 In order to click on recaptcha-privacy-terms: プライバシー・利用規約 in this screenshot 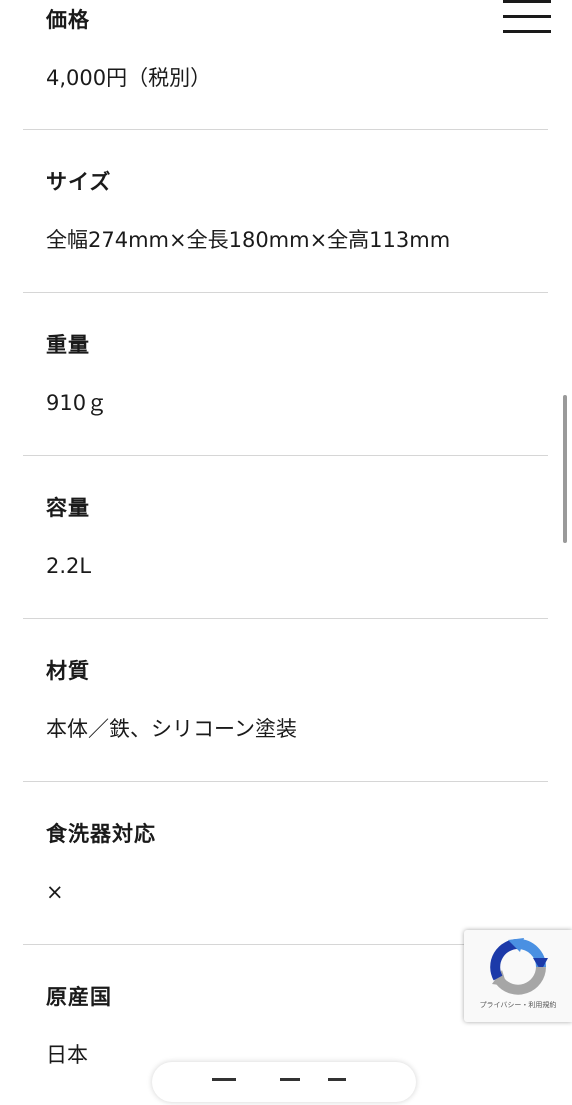, I will do `click(518, 1005)`.